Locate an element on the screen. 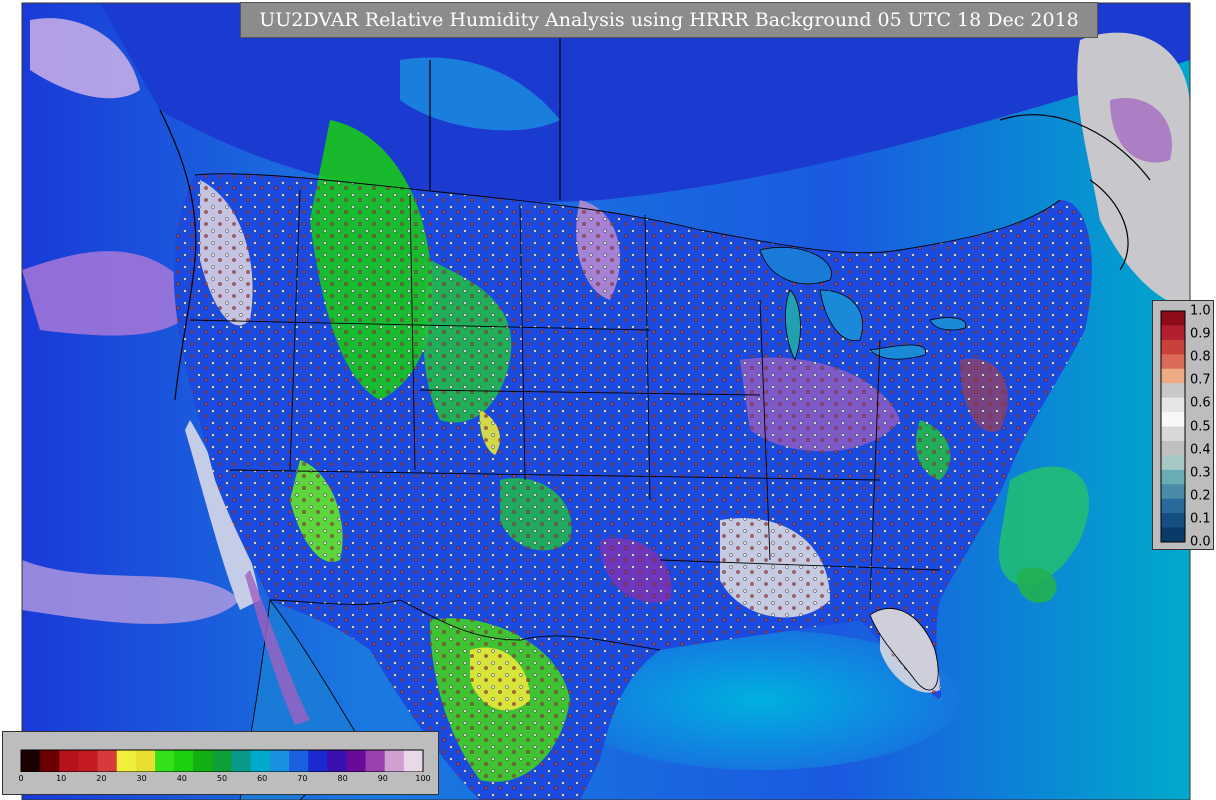 The image size is (1216, 800). residual-colorbar-tick-label: 0.5 is located at coordinates (1200, 426).